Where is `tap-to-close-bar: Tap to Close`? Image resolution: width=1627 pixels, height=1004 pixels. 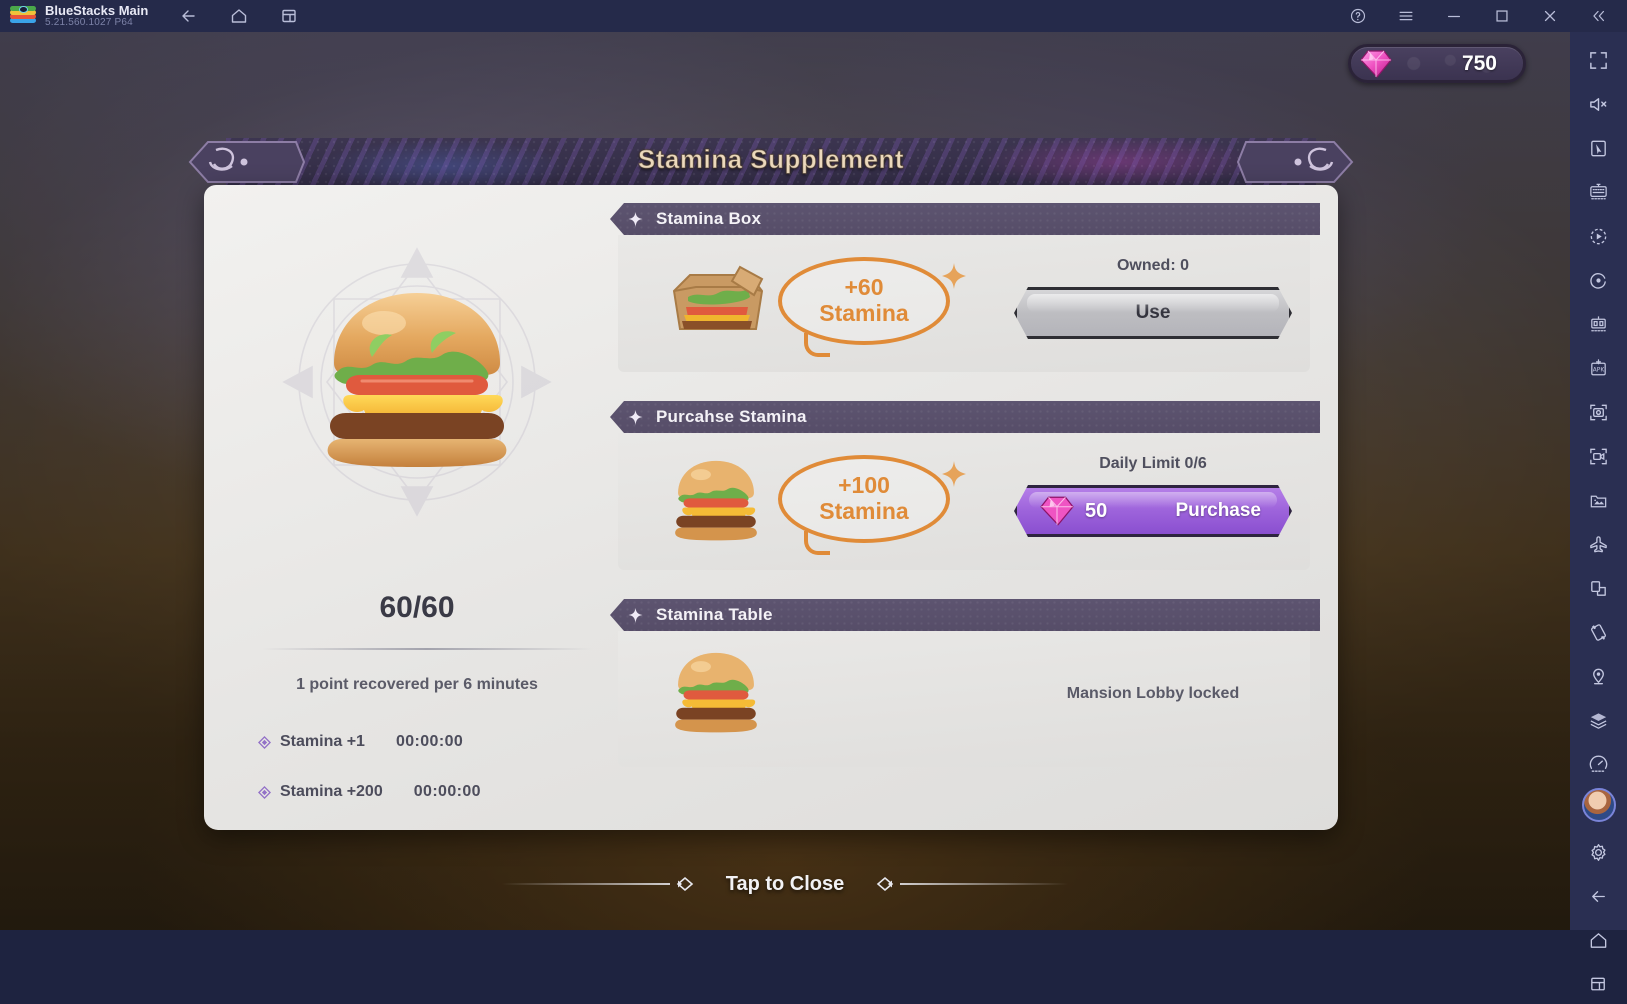
tap-to-close-bar: Tap to Close is located at coordinates (785, 884).